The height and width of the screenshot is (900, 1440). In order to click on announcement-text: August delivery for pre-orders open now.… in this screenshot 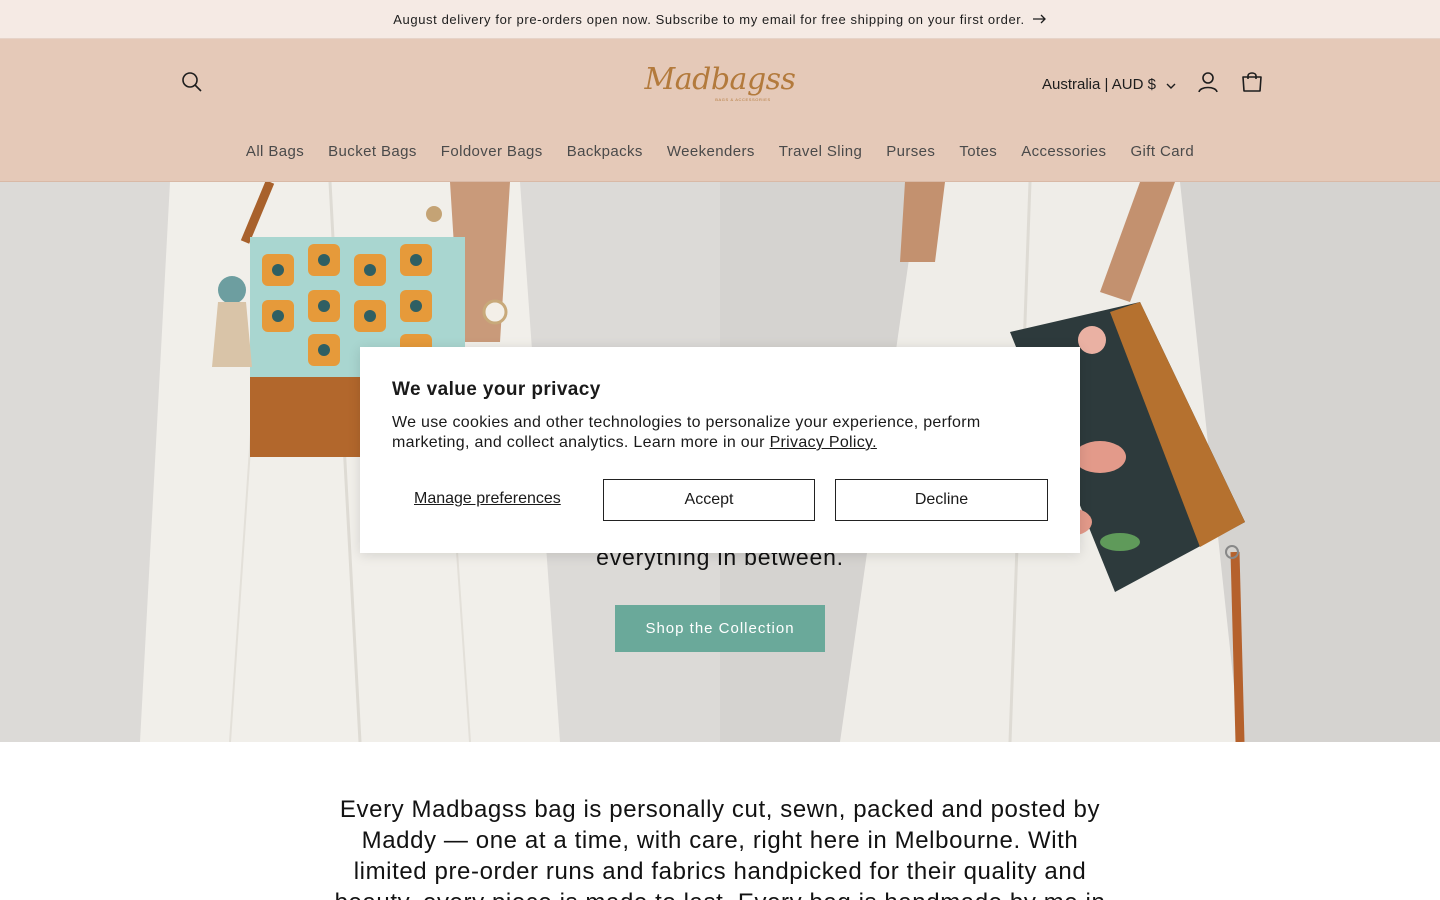, I will do `click(708, 19)`.